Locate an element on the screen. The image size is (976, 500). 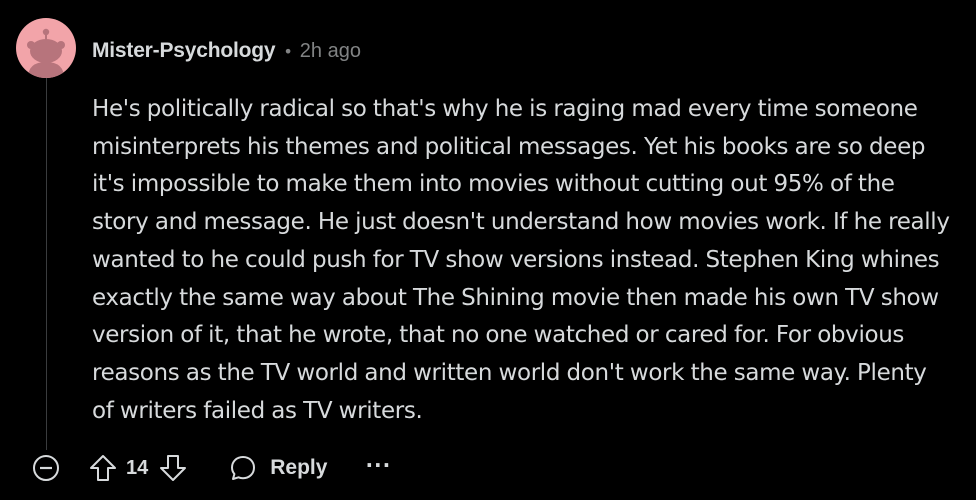
avatar is located at coordinates (46, 48).